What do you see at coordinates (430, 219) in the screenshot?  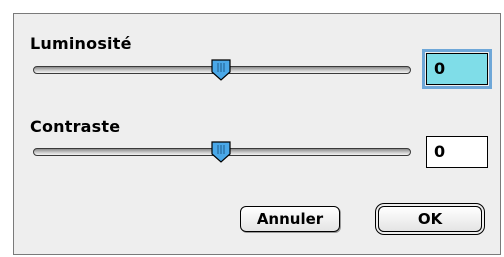 I see `ok-button: OK` at bounding box center [430, 219].